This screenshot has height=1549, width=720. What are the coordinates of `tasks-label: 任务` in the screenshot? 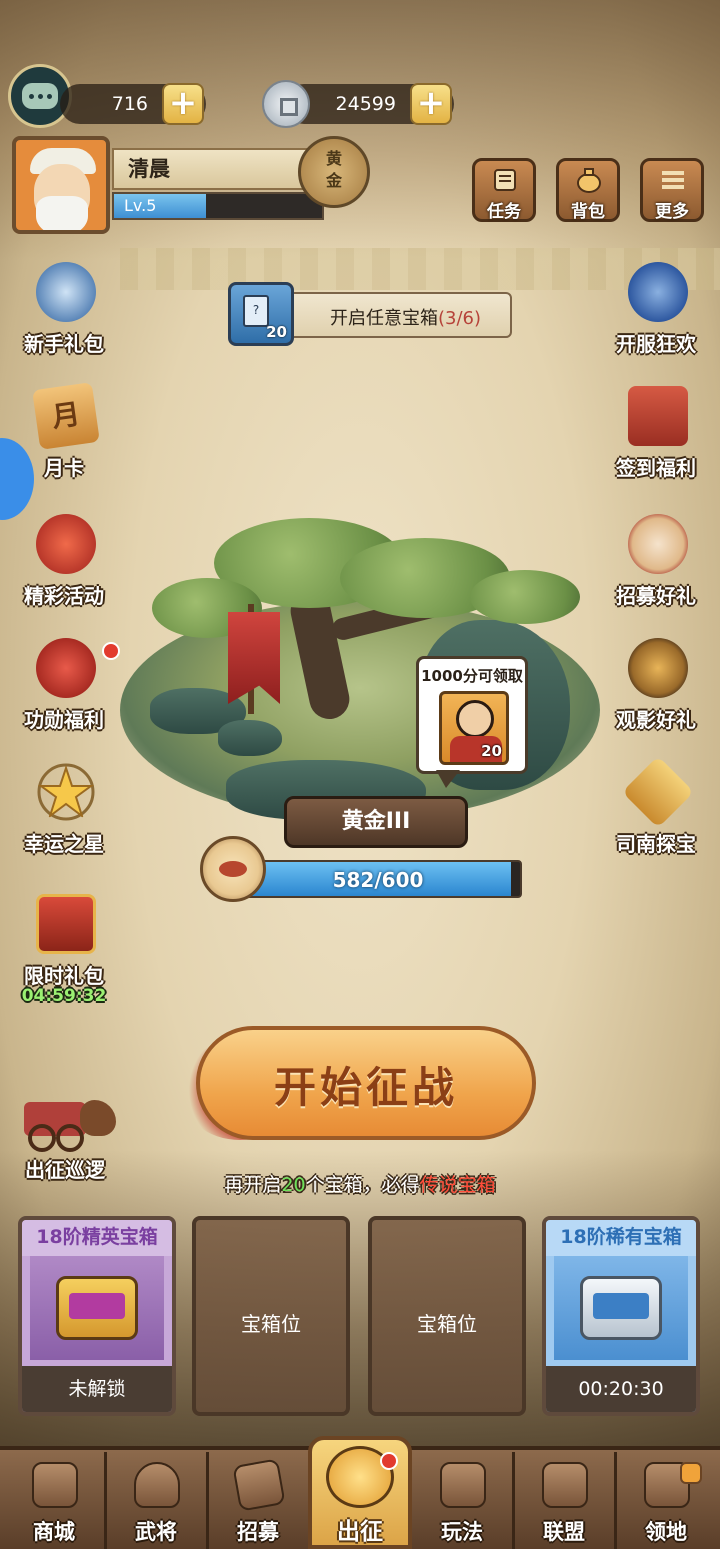 It's located at (504, 212).